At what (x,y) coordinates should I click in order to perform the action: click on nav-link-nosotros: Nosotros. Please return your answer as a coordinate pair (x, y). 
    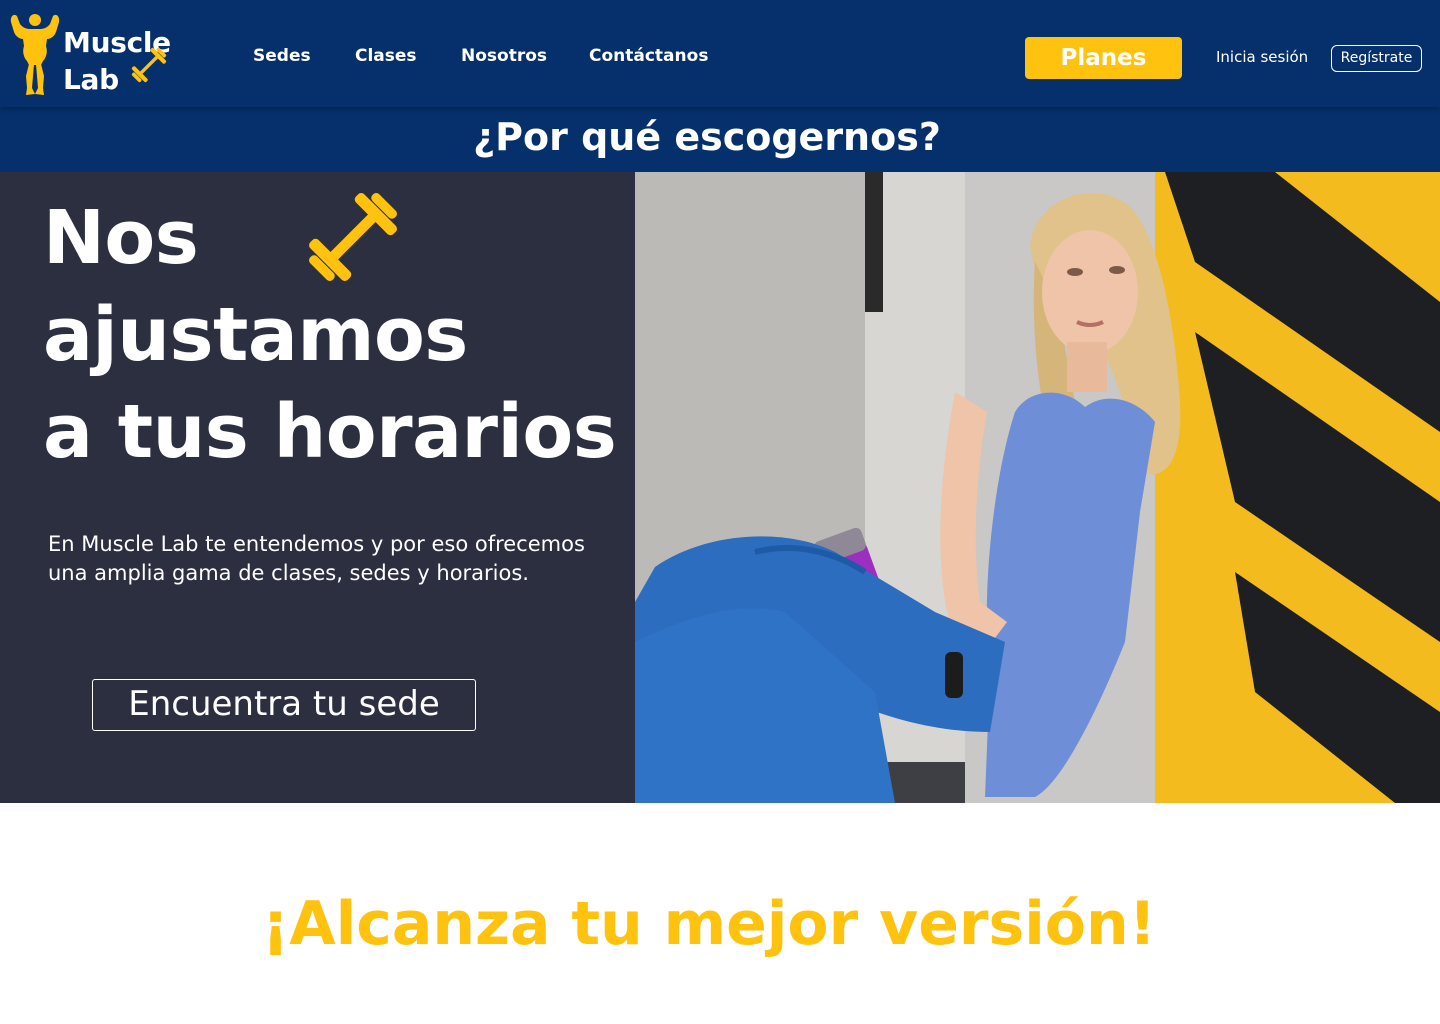
    Looking at the image, I should click on (504, 56).